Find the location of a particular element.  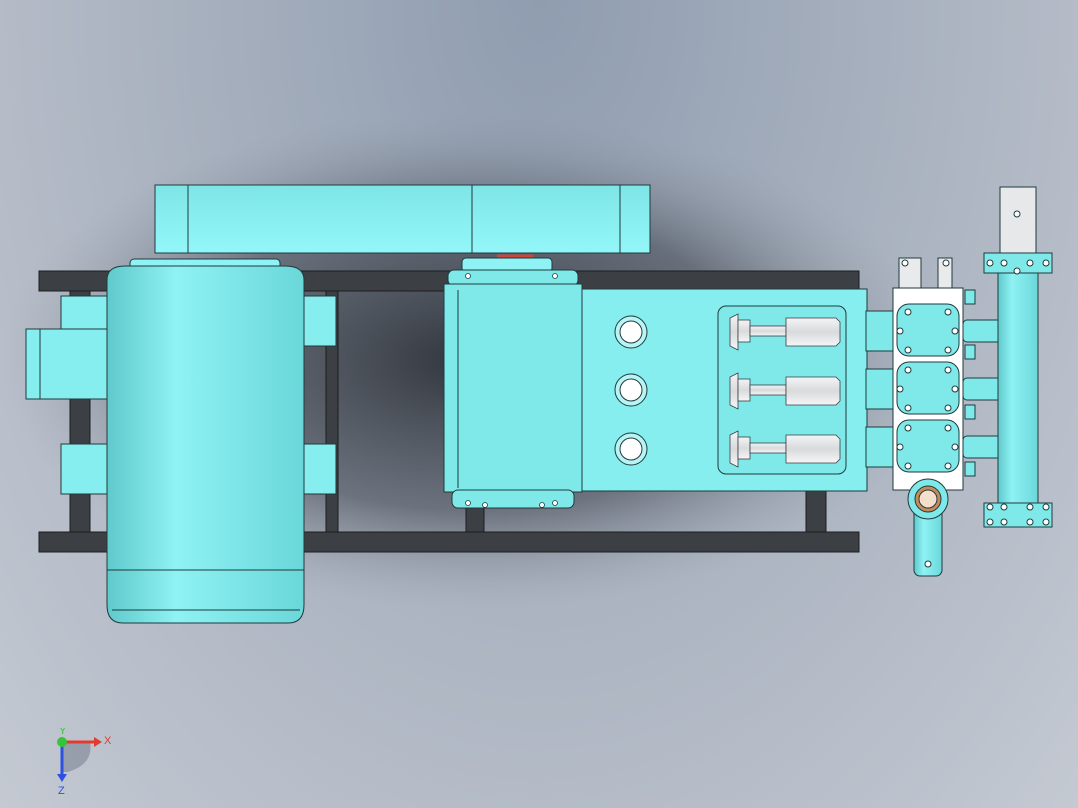

discharge-pipe is located at coordinates (1018, 357).